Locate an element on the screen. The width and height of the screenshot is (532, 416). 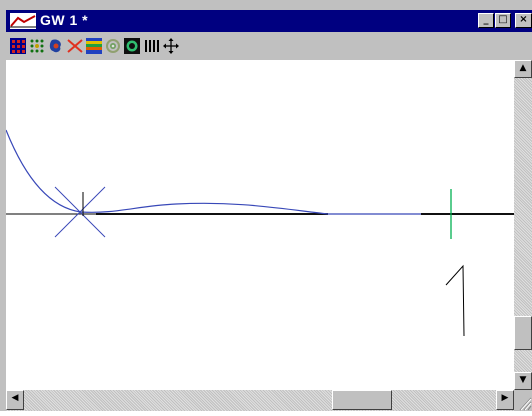
close-icon: × is located at coordinates (523, 19).